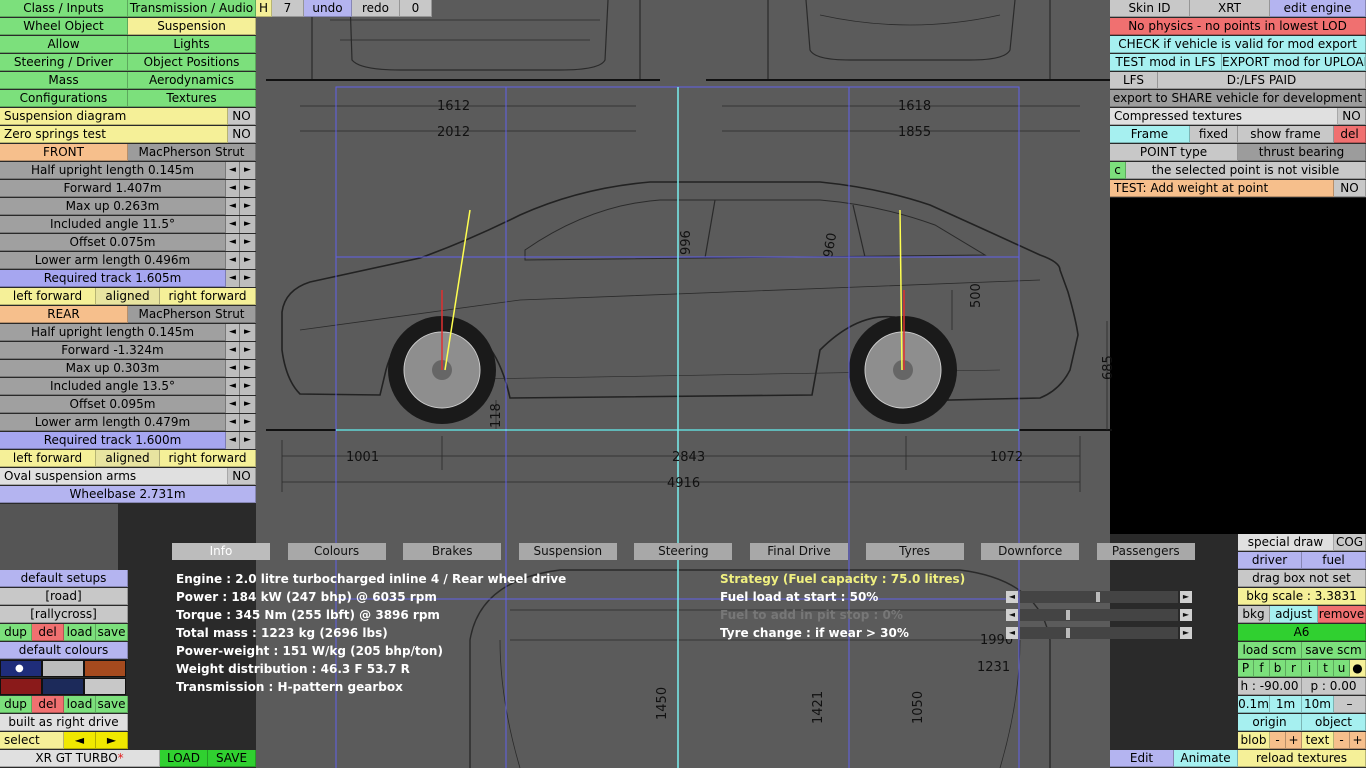 The image size is (1366, 768). I want to click on rear-param-5-increase-icon: ►, so click(248, 422).